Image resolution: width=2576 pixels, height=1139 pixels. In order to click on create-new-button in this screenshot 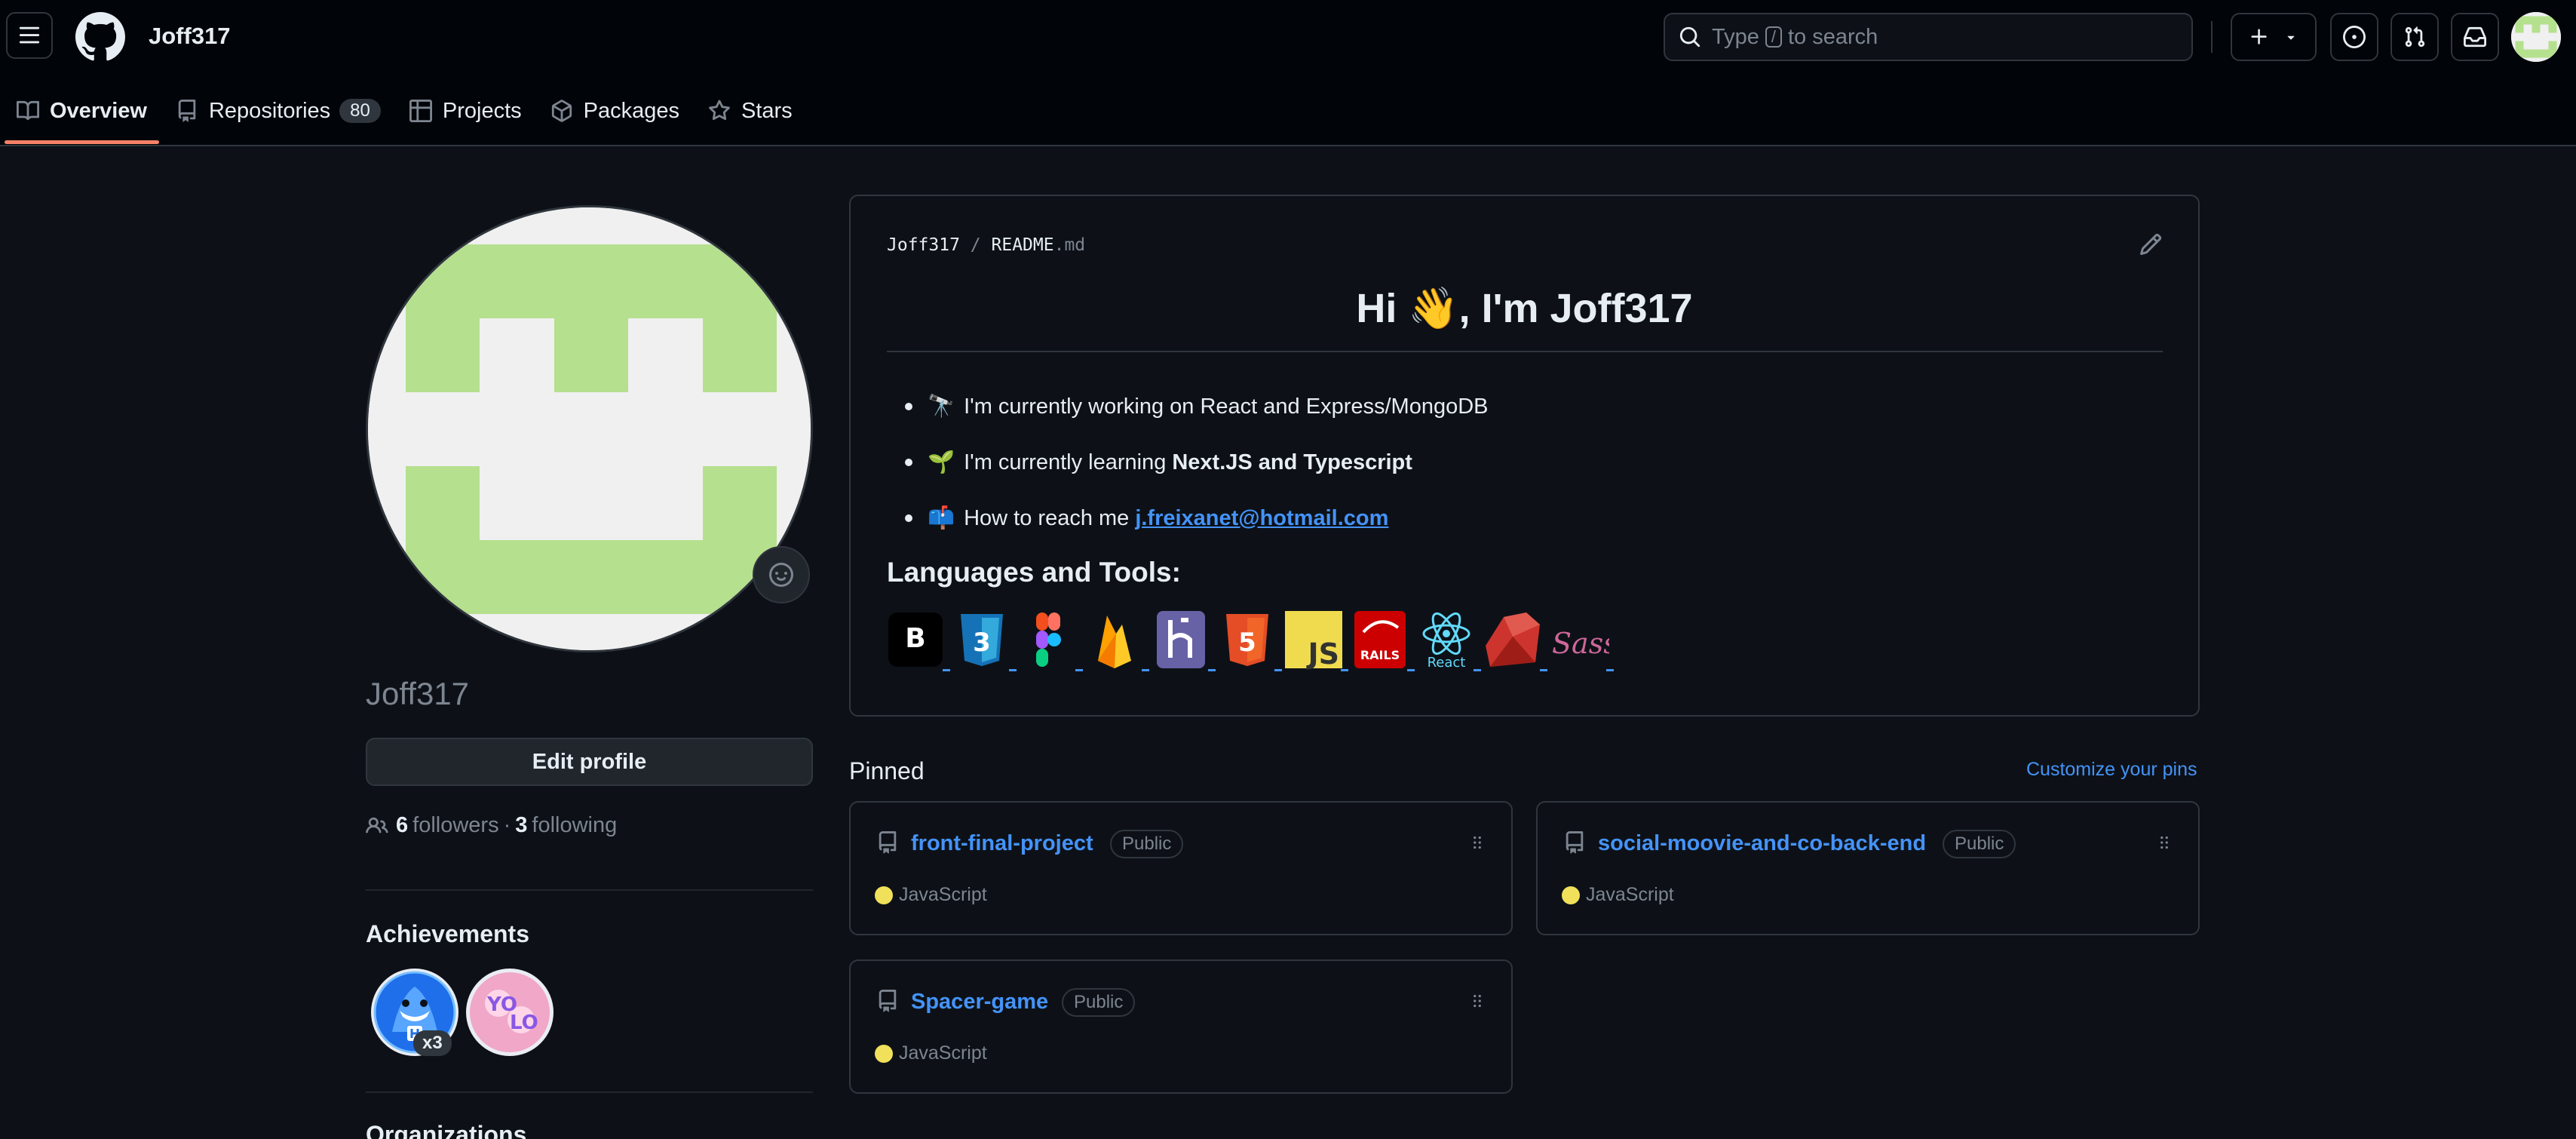, I will do `click(2274, 37)`.